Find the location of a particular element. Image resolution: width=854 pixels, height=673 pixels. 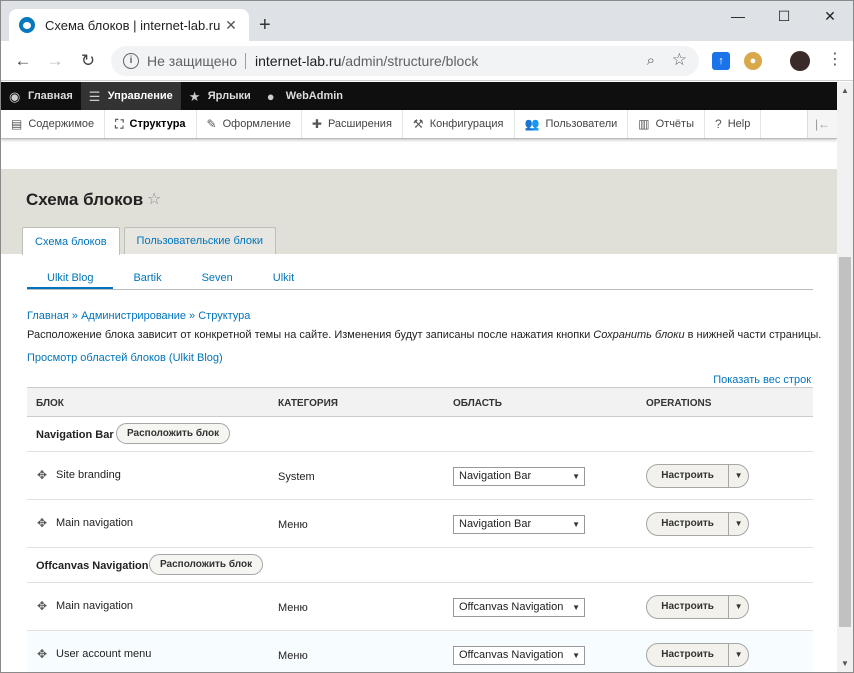

region-title: Offcanvas Navigation is located at coordinates (92, 566).